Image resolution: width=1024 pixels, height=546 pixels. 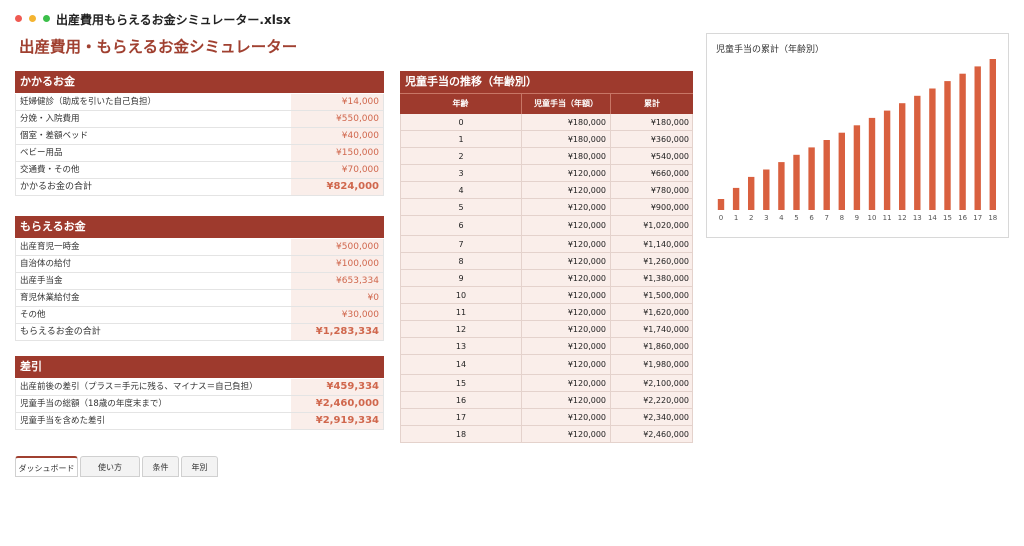 I want to click on allowance-row: 14 ¥120,000 ¥1,980,000, so click(x=546, y=365).